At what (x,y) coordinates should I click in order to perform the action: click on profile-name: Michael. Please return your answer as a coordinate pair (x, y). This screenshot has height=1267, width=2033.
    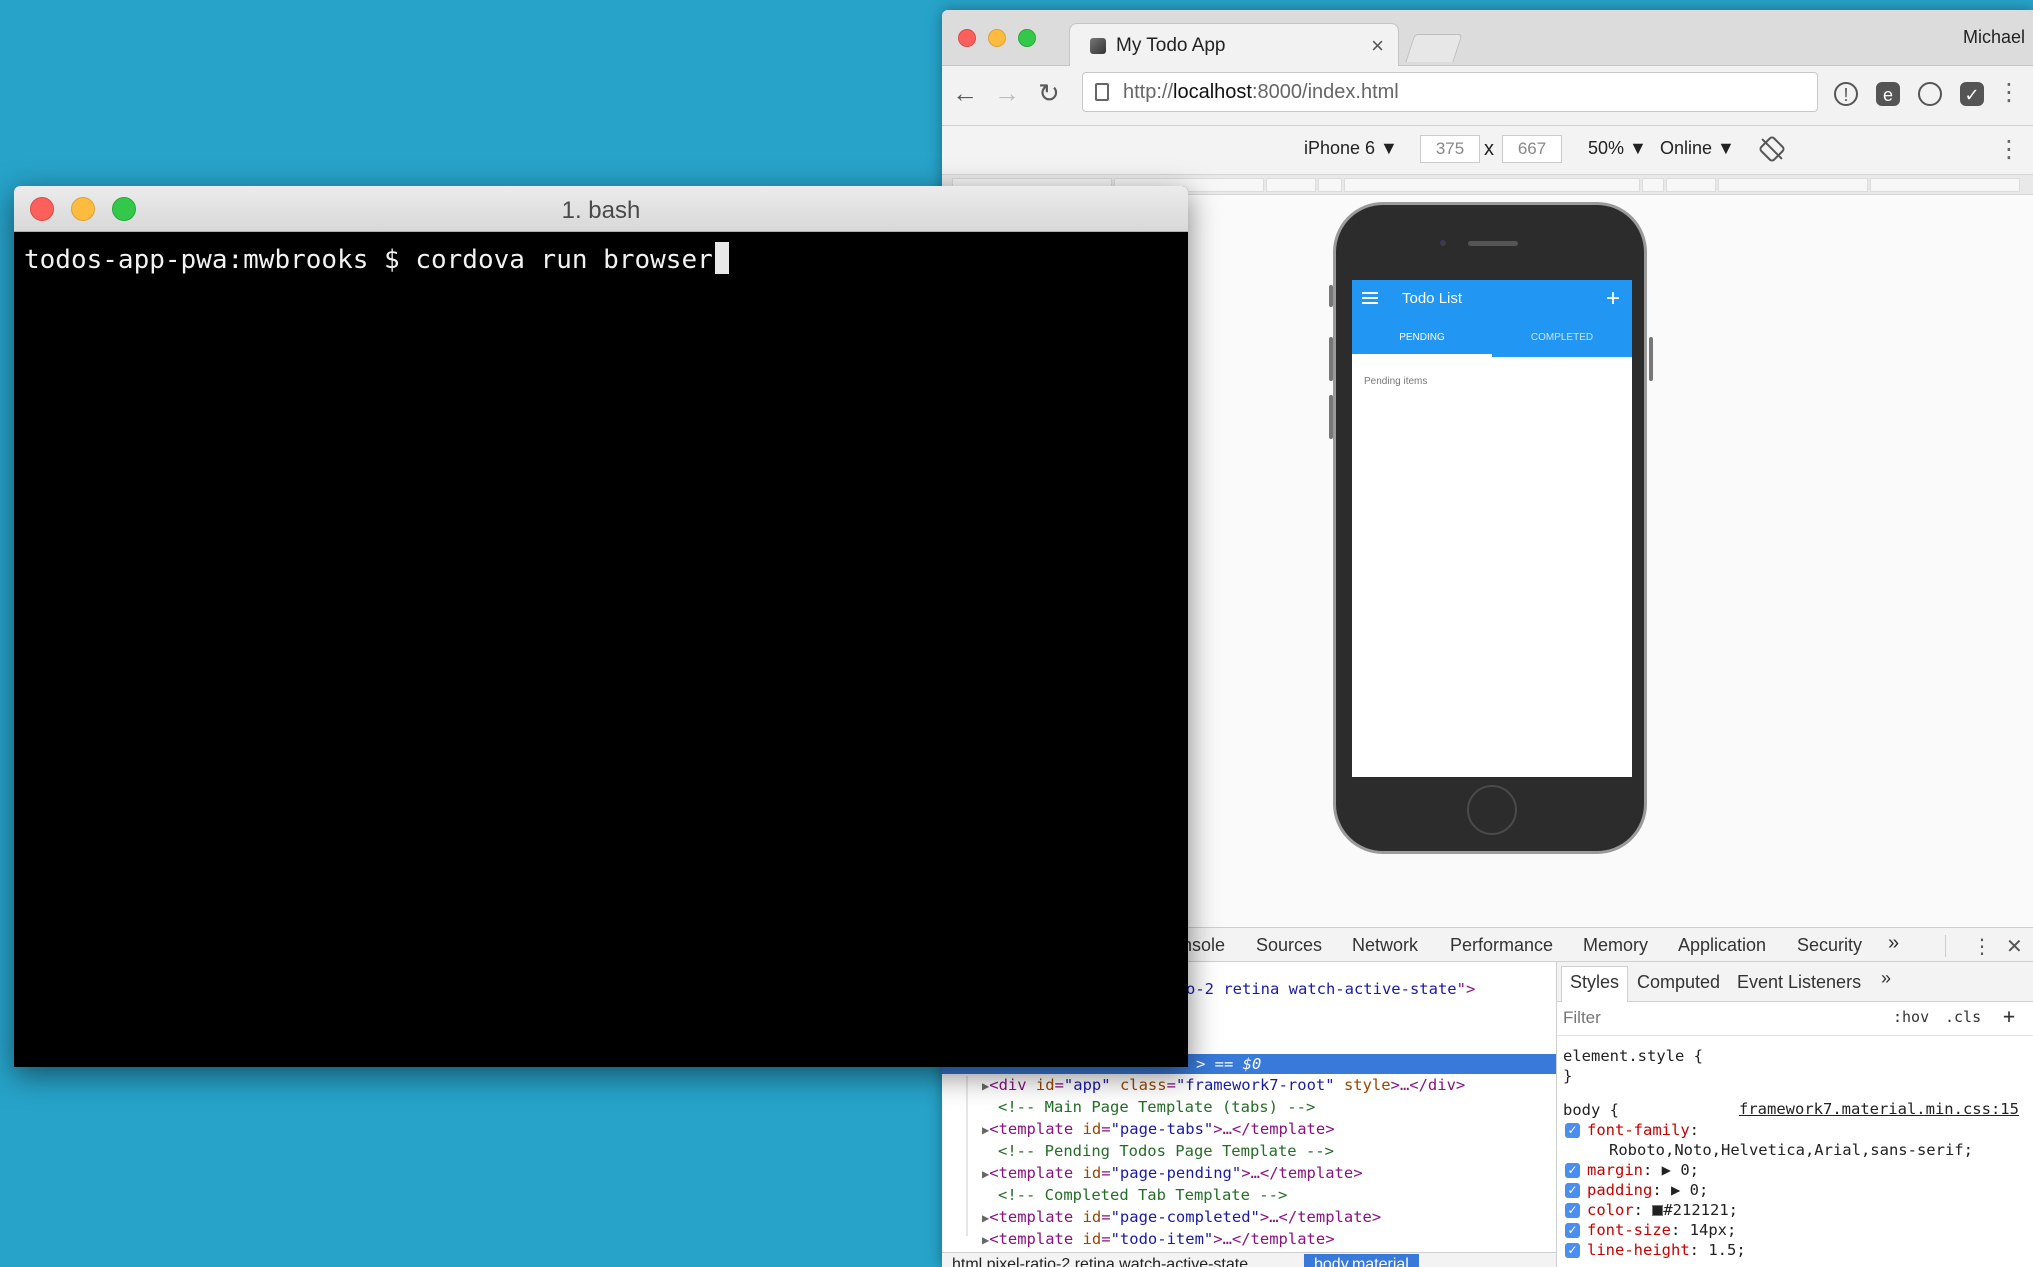
    Looking at the image, I should click on (1994, 37).